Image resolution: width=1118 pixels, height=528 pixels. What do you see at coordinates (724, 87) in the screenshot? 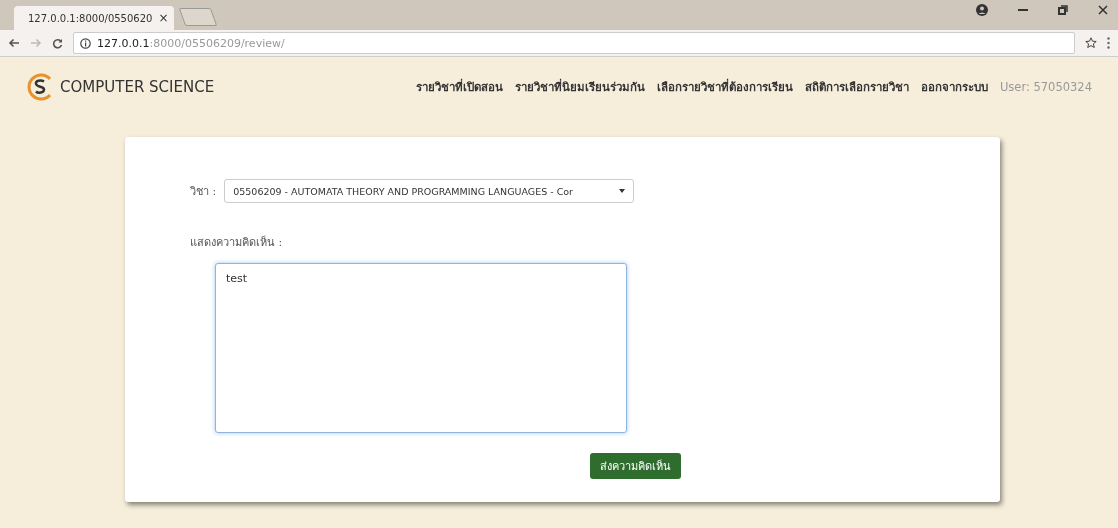
I see `nav-link: เลือกรายวิชาที่ต้องการเรียน` at bounding box center [724, 87].